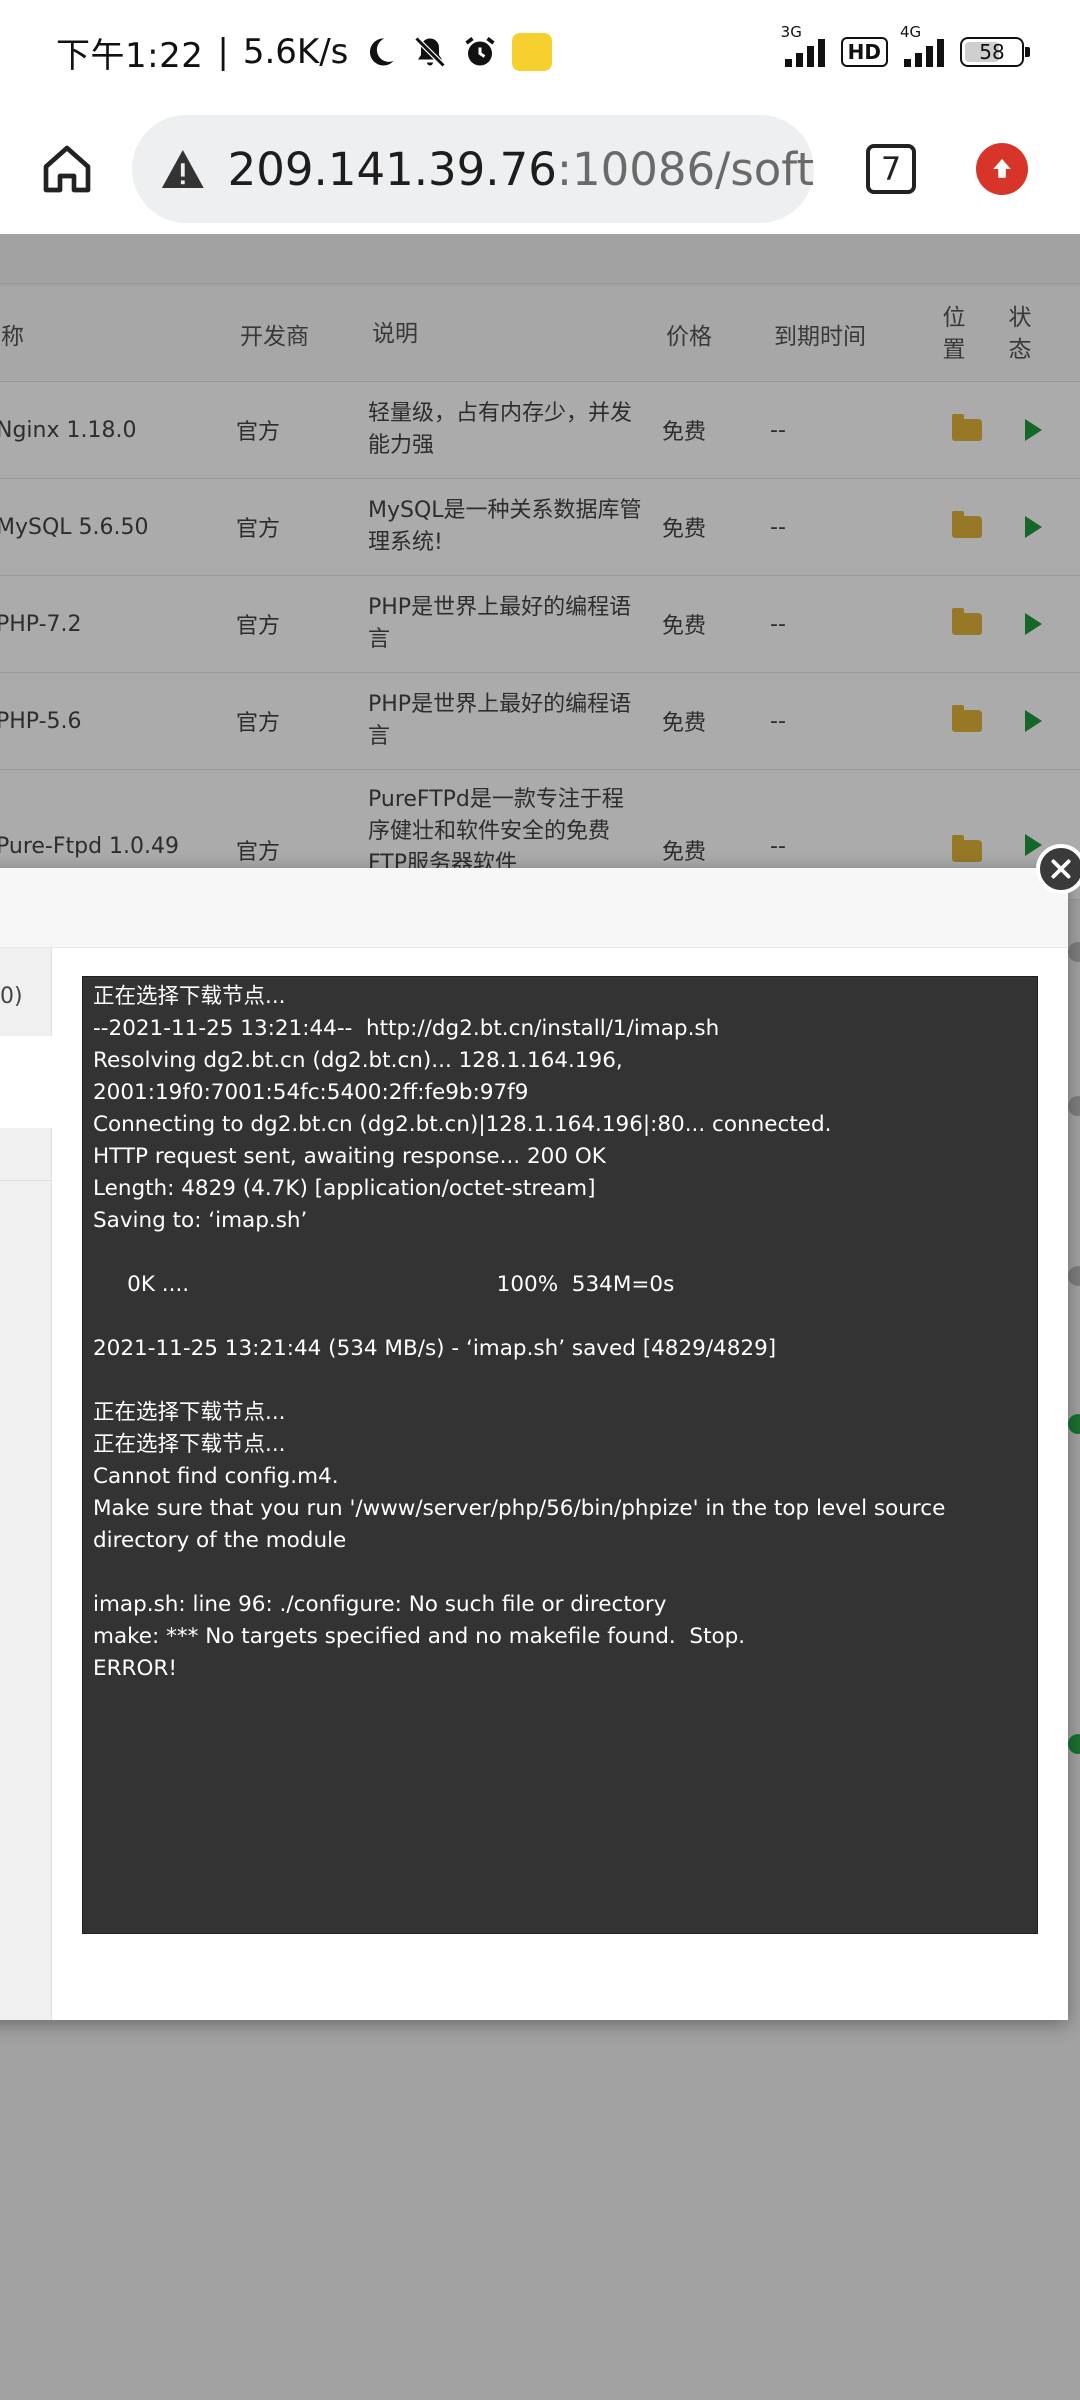 The height and width of the screenshot is (2400, 1080). Describe the element at coordinates (26, 1082) in the screenshot. I see `sidebar-selected-item` at that location.